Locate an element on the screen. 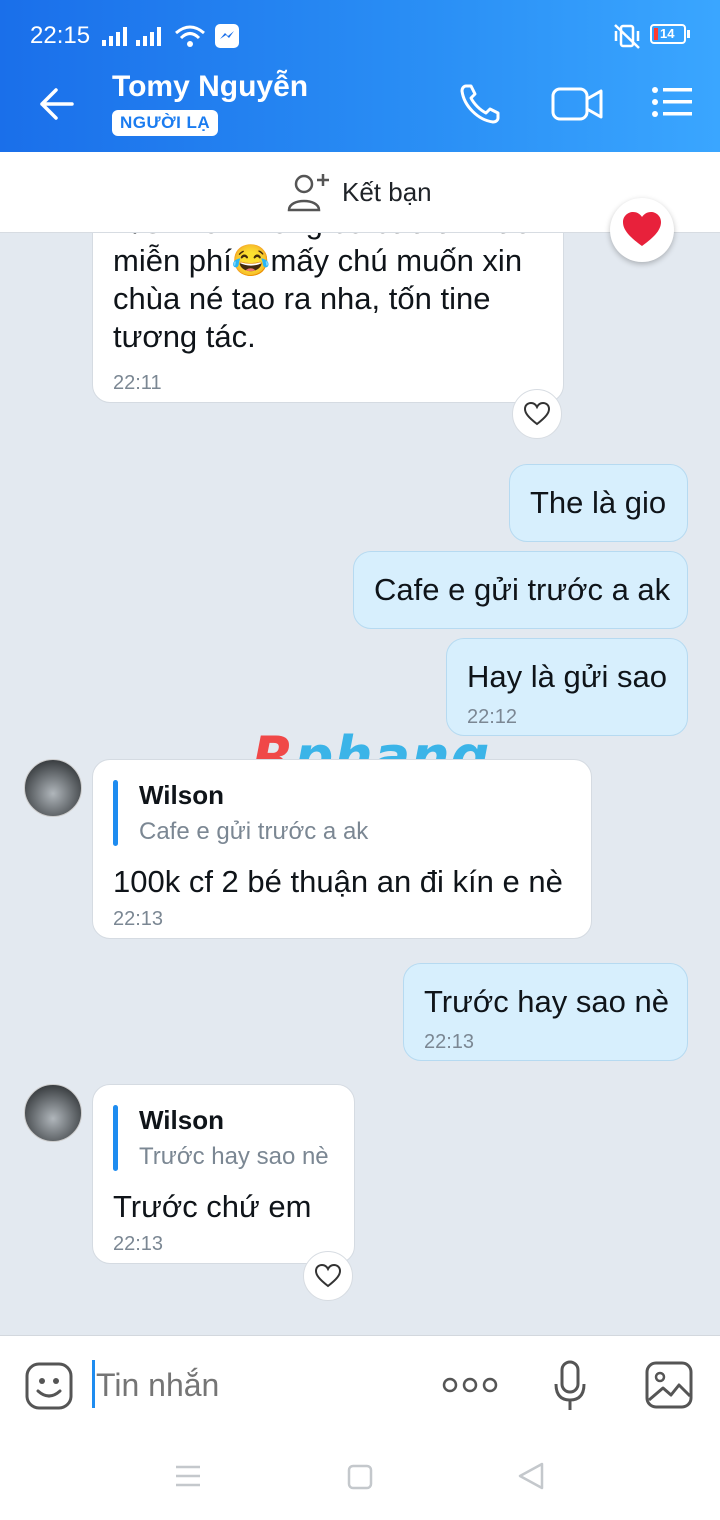 The image size is (720, 1520). voice-button is located at coordinates (570, 1386).